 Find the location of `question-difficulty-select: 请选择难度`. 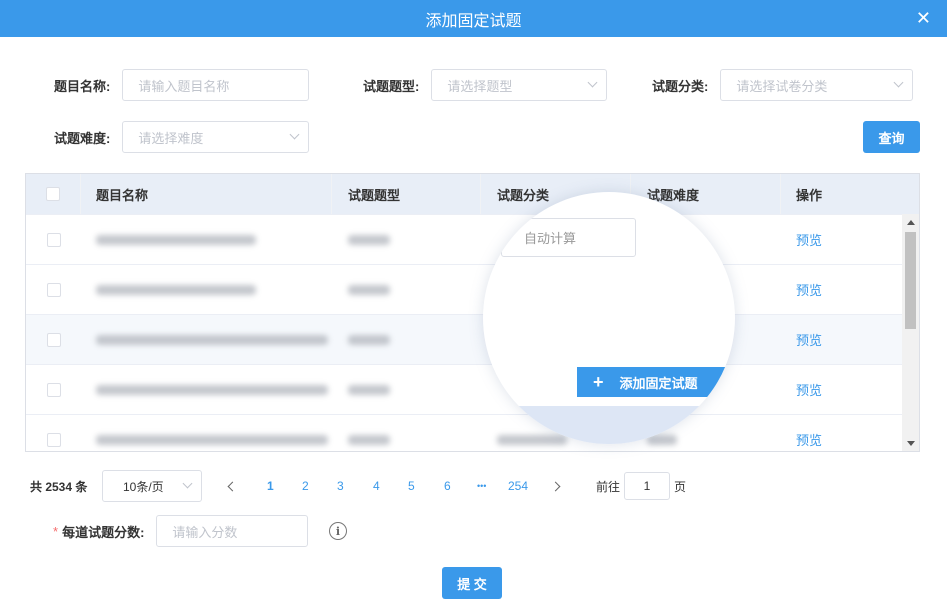

question-difficulty-select: 请选择难度 is located at coordinates (216, 137).